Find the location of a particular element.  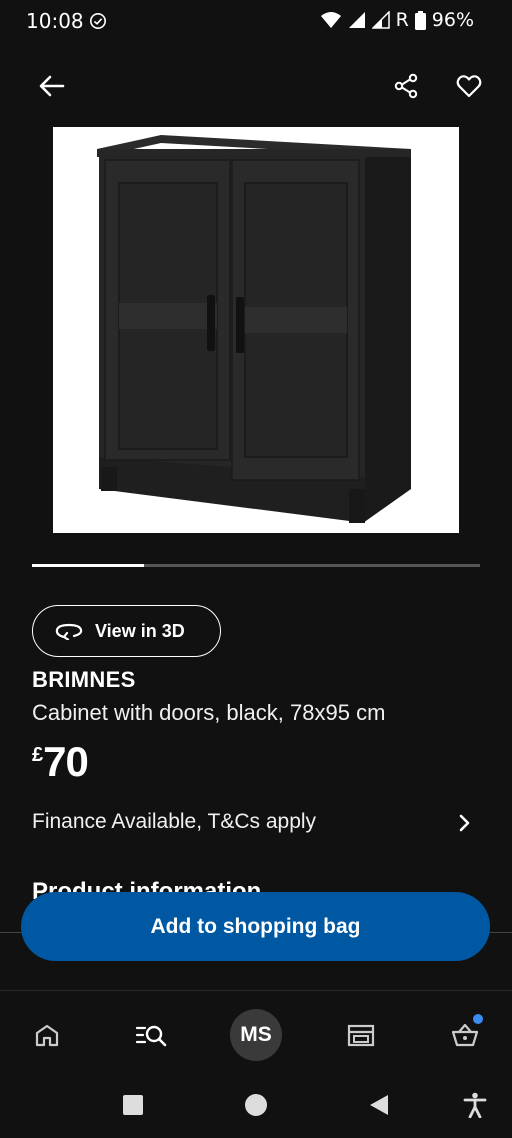

chevron-right-icon is located at coordinates (464, 823).